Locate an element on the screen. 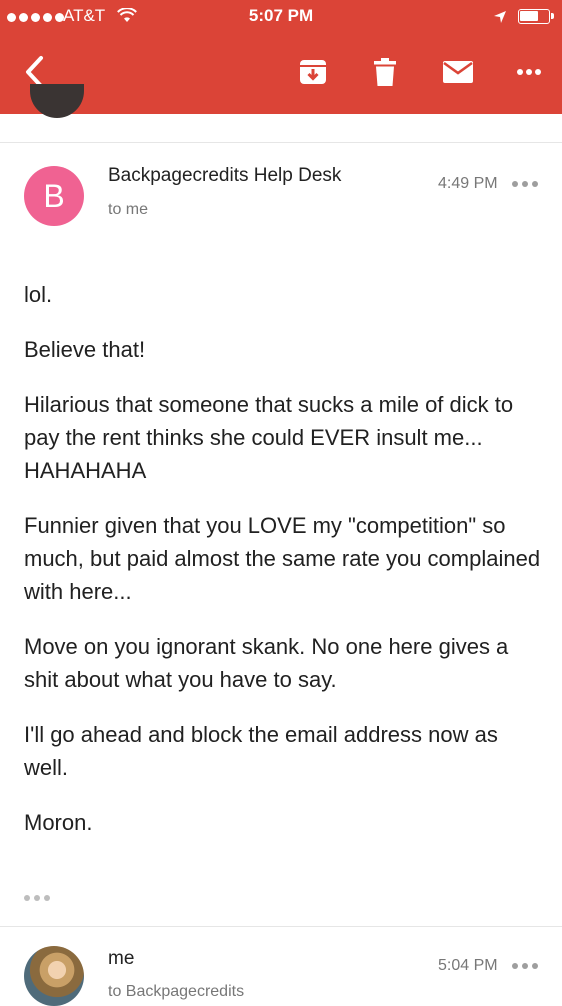  status-time: 5:07 PM is located at coordinates (281, 15).